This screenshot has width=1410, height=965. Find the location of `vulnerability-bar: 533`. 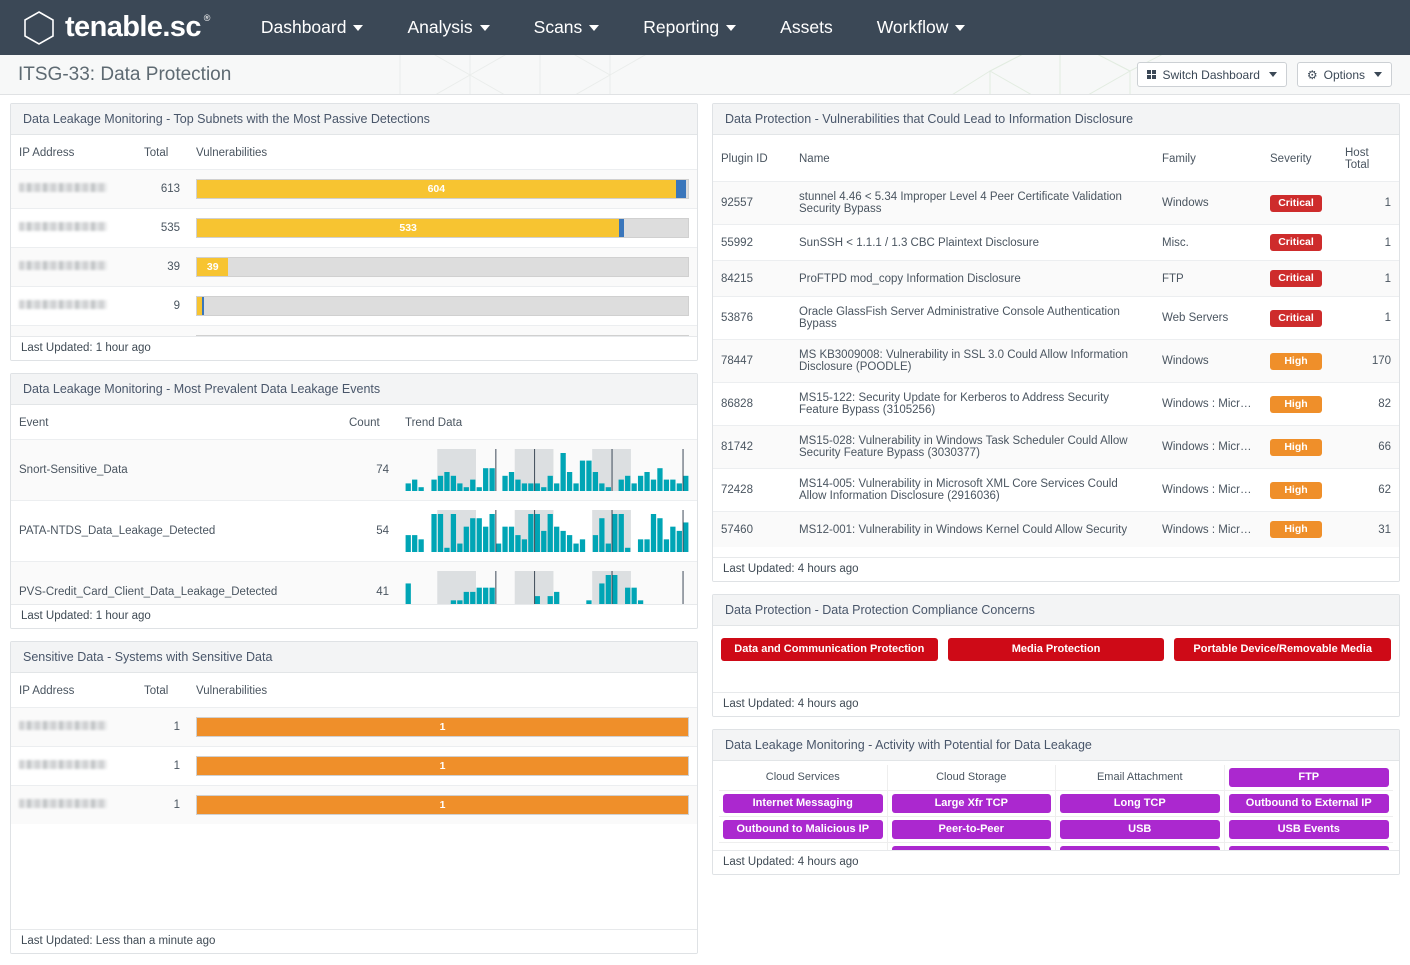

vulnerability-bar: 533 is located at coordinates (442, 228).